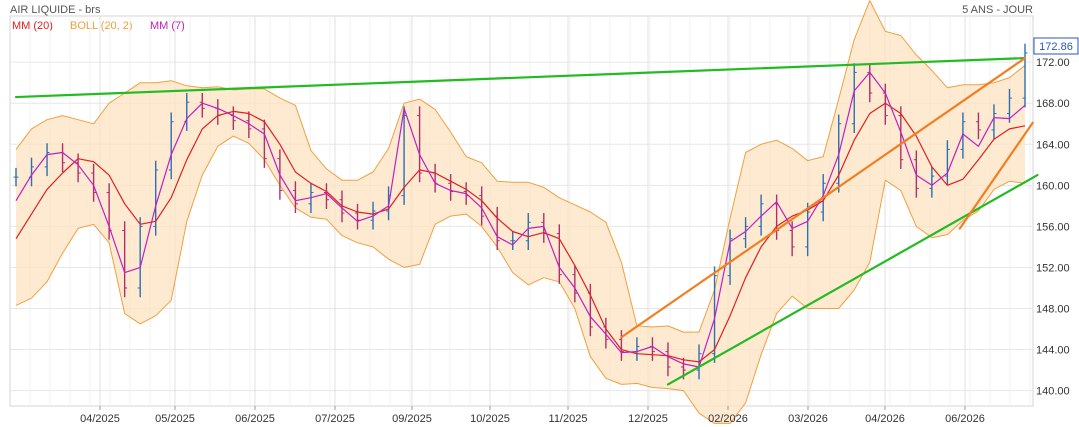 This screenshot has width=1079, height=427. What do you see at coordinates (32, 26) in the screenshot?
I see `legend-mm20: MM (20)` at bounding box center [32, 26].